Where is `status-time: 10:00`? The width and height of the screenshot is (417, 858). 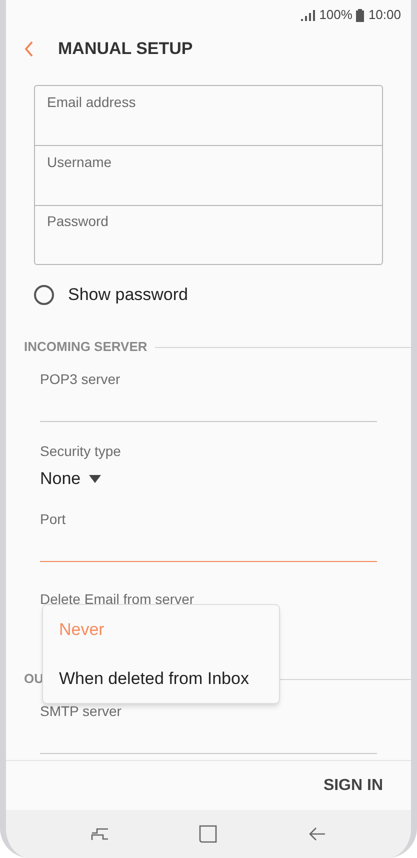 status-time: 10:00 is located at coordinates (384, 15).